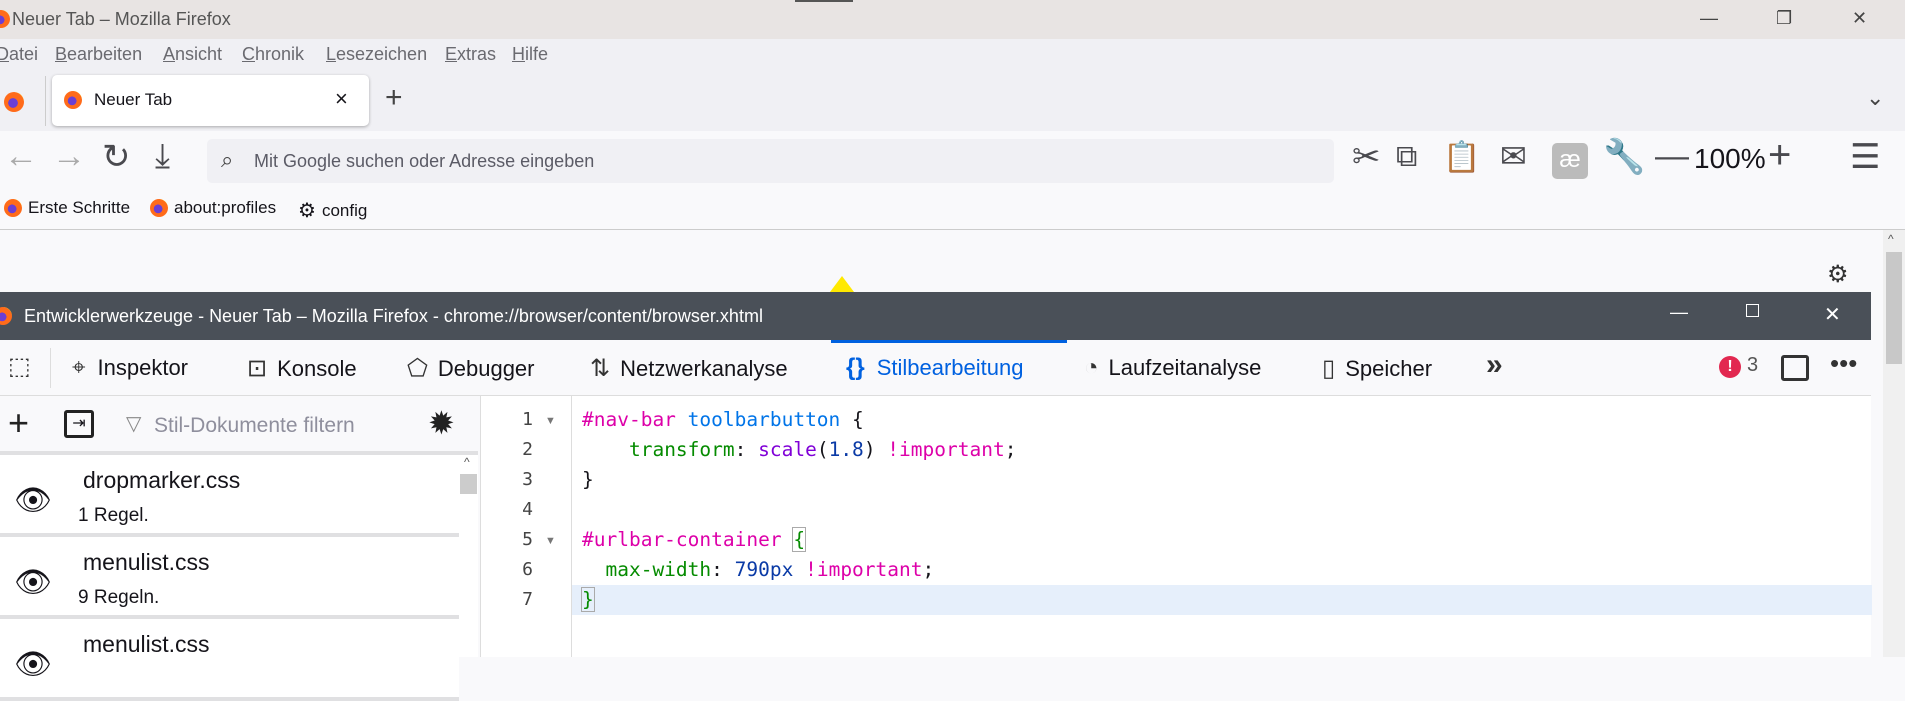 The image size is (1905, 701). Describe the element at coordinates (527, 509) in the screenshot. I see `line-number: 4` at that location.